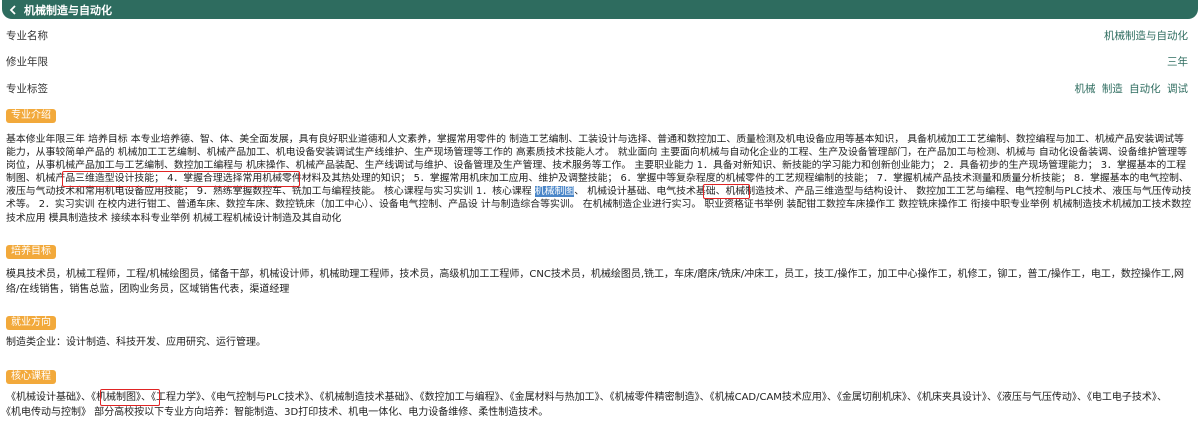  I want to click on course-item: 《机床夹具设计》, so click(951, 397).